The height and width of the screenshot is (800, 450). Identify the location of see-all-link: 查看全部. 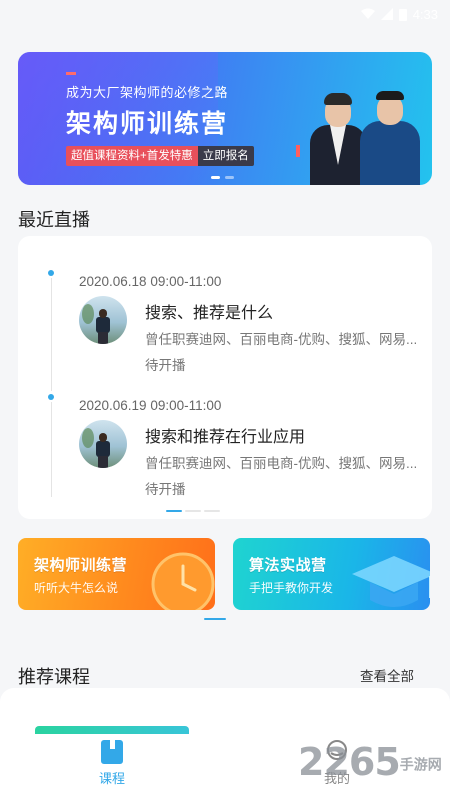
(387, 675).